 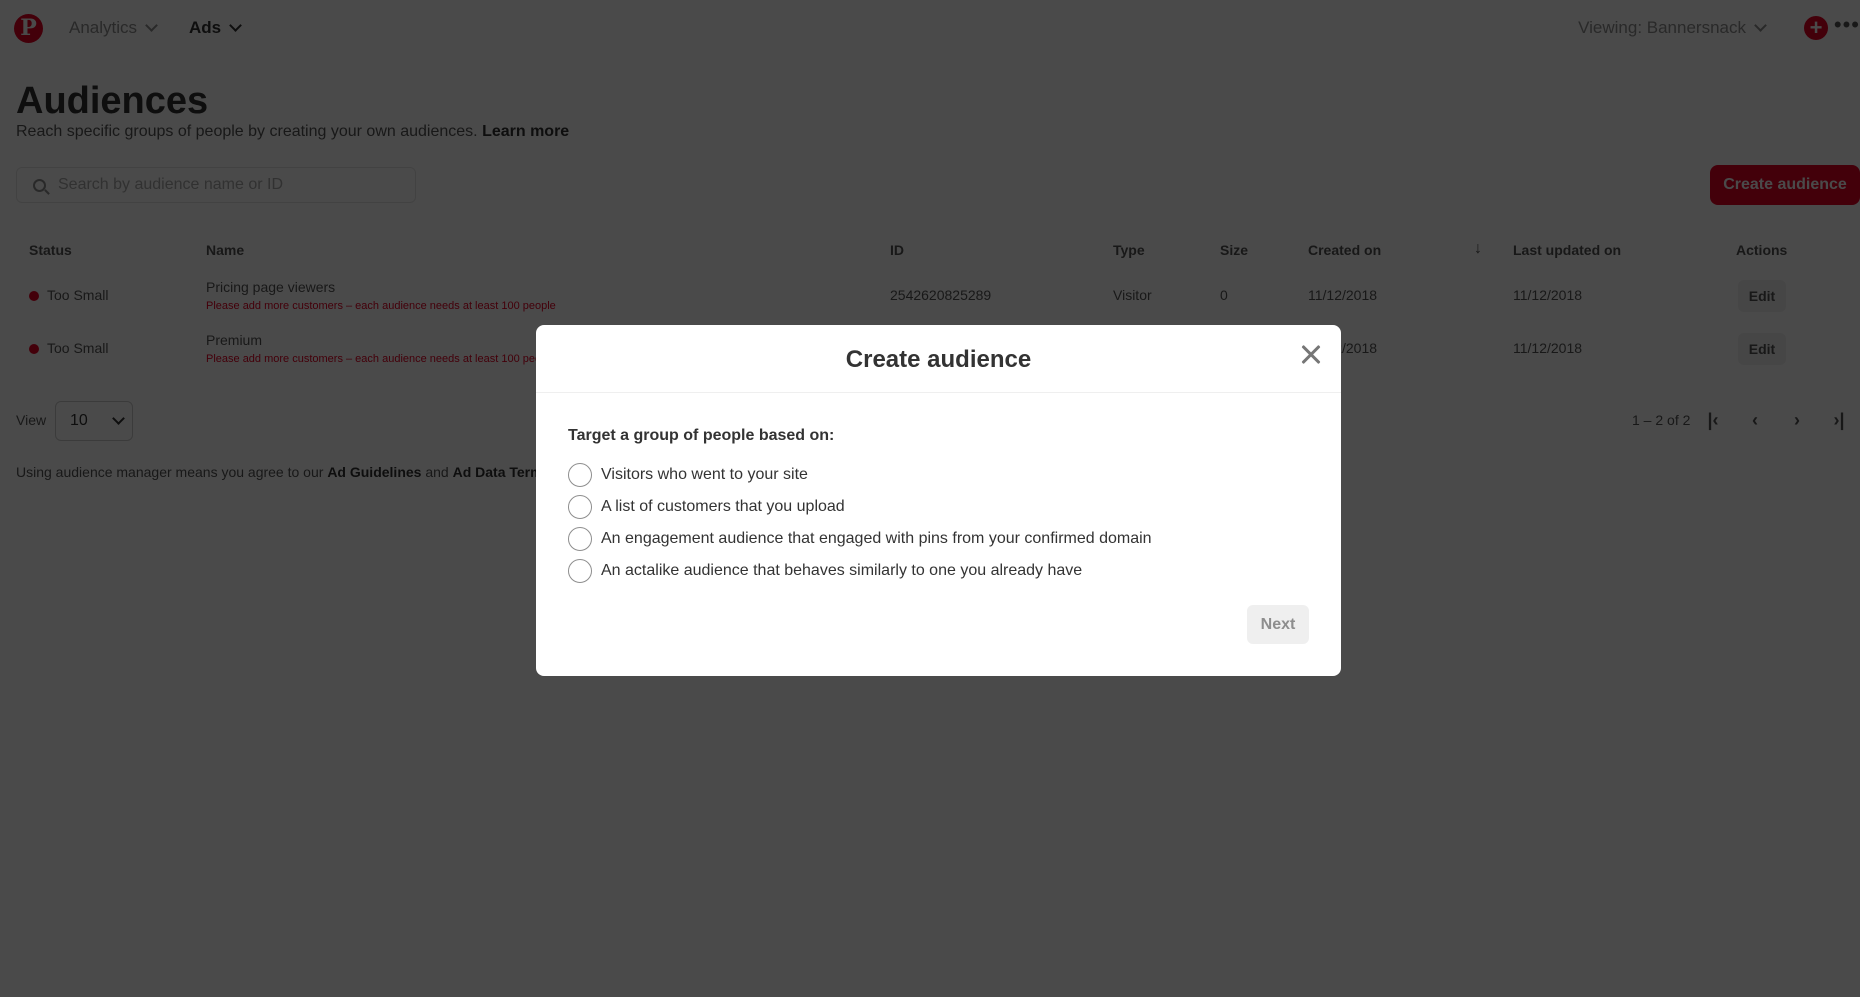 I want to click on option-label: Visitors who went to your site, so click(x=704, y=474).